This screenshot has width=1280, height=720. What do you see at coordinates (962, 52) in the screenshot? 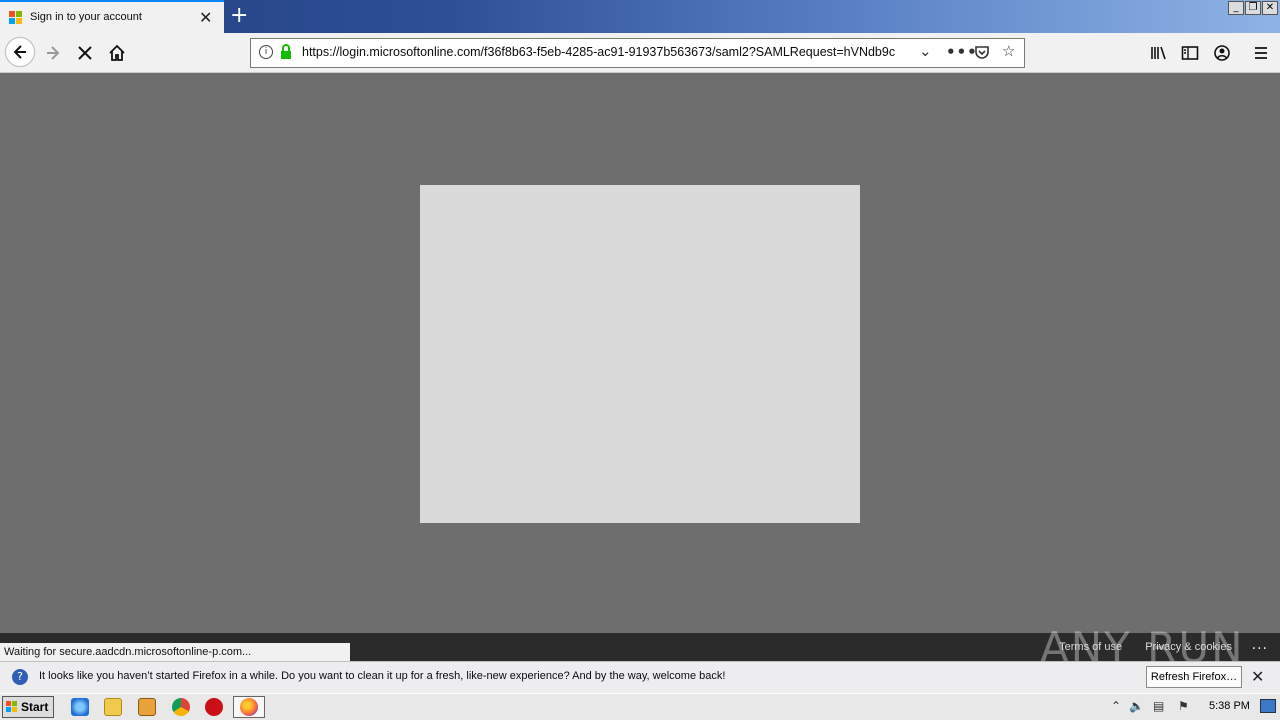
I see `more-horiz-icon: •••` at bounding box center [962, 52].